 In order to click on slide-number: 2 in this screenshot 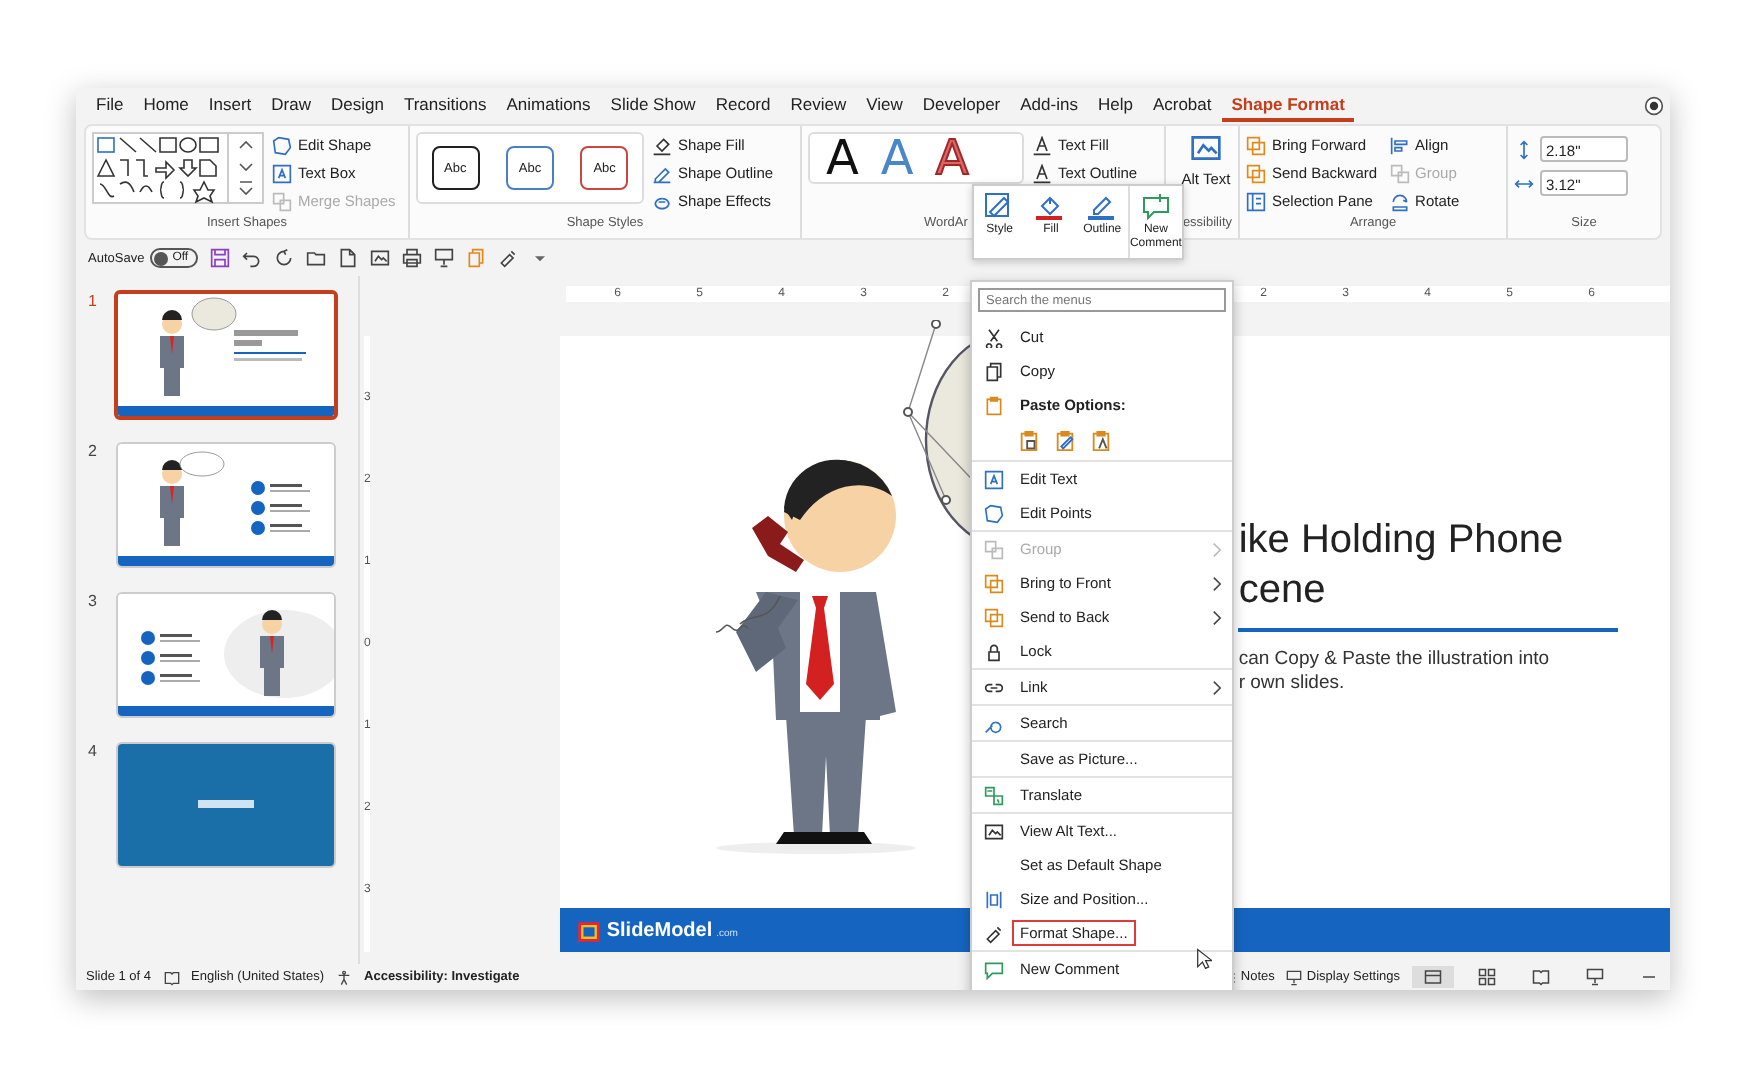, I will do `click(93, 451)`.